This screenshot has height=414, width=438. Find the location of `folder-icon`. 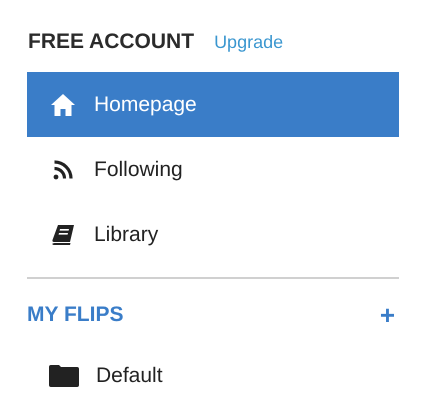

folder-icon is located at coordinates (64, 376).